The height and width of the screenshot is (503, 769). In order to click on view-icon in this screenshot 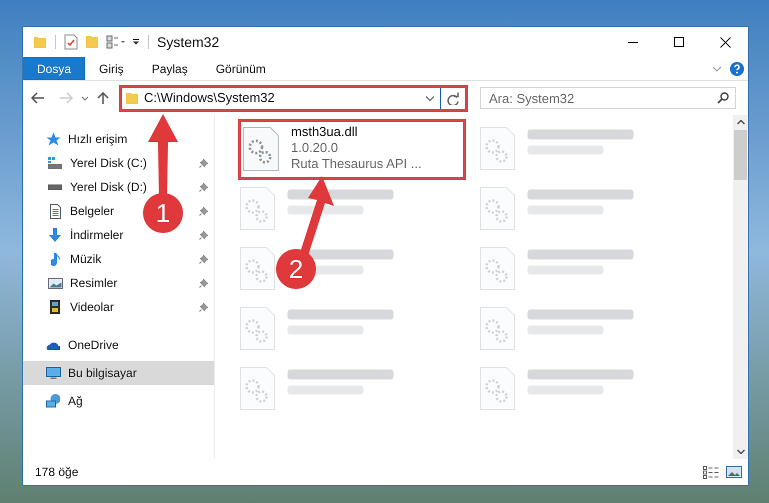, I will do `click(116, 42)`.